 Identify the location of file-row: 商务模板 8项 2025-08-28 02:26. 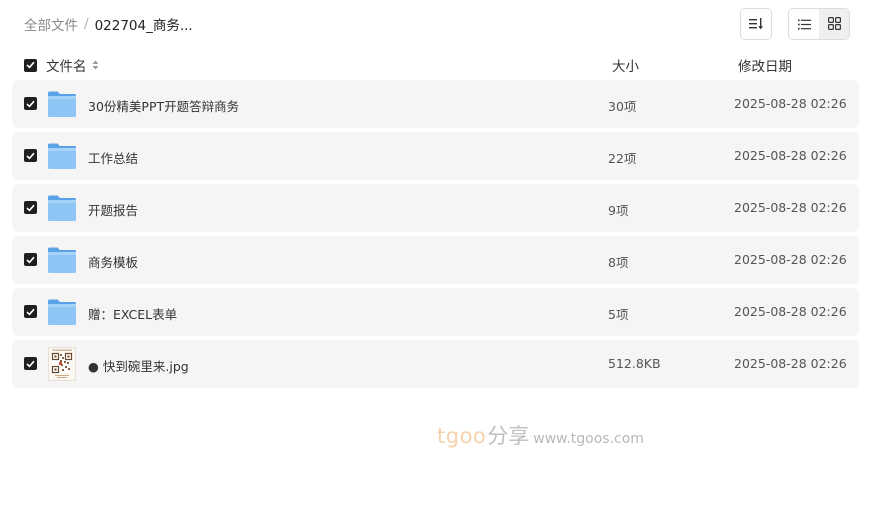
(435, 260).